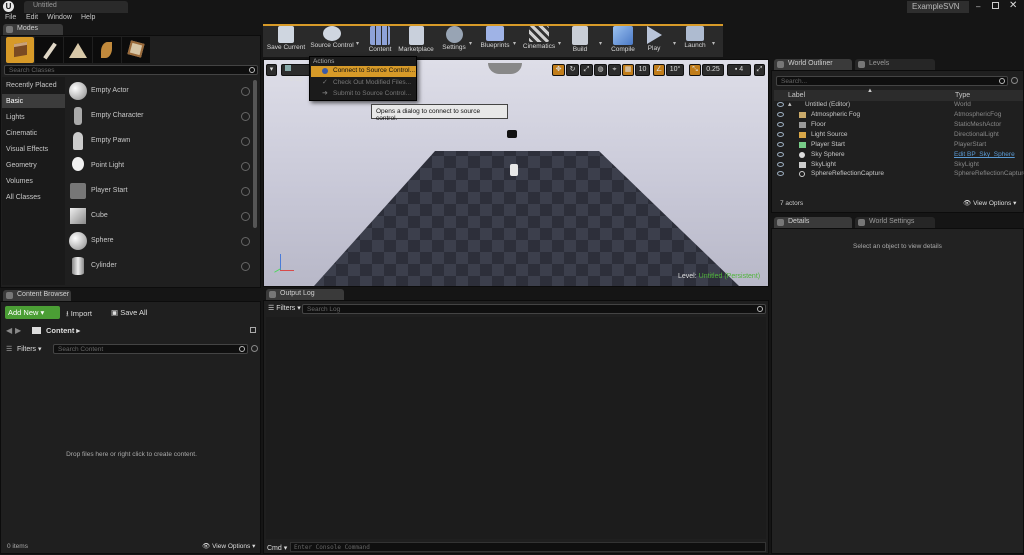 This screenshot has height=555, width=1024. What do you see at coordinates (15, 117) in the screenshot?
I see `category-lights: Lights` at bounding box center [15, 117].